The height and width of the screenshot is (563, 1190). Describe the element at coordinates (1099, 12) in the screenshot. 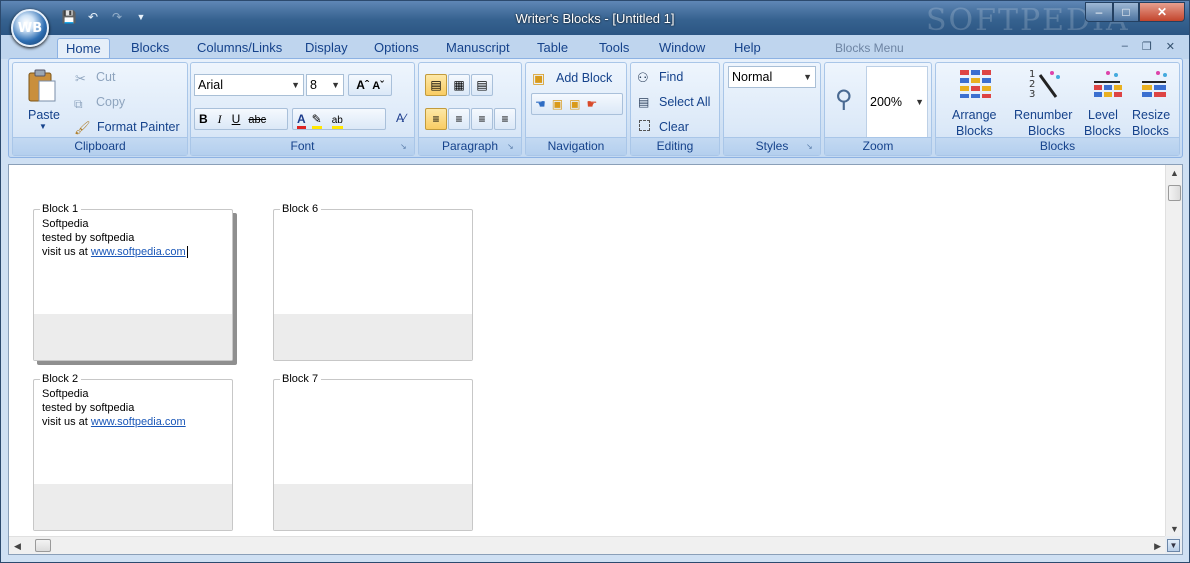

I see `minimize-button: –` at that location.